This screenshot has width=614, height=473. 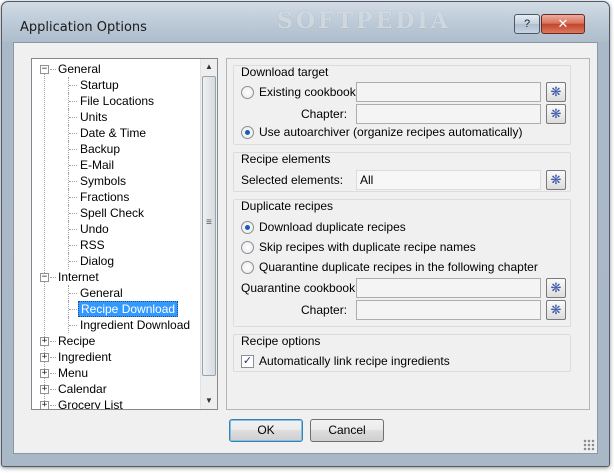 I want to click on tree-node: Ingredient Download, so click(x=117, y=325).